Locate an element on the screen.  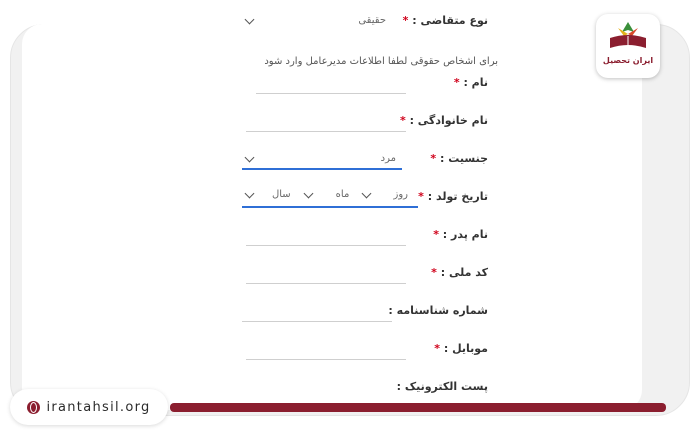
national-code-input is located at coordinates (326, 283).